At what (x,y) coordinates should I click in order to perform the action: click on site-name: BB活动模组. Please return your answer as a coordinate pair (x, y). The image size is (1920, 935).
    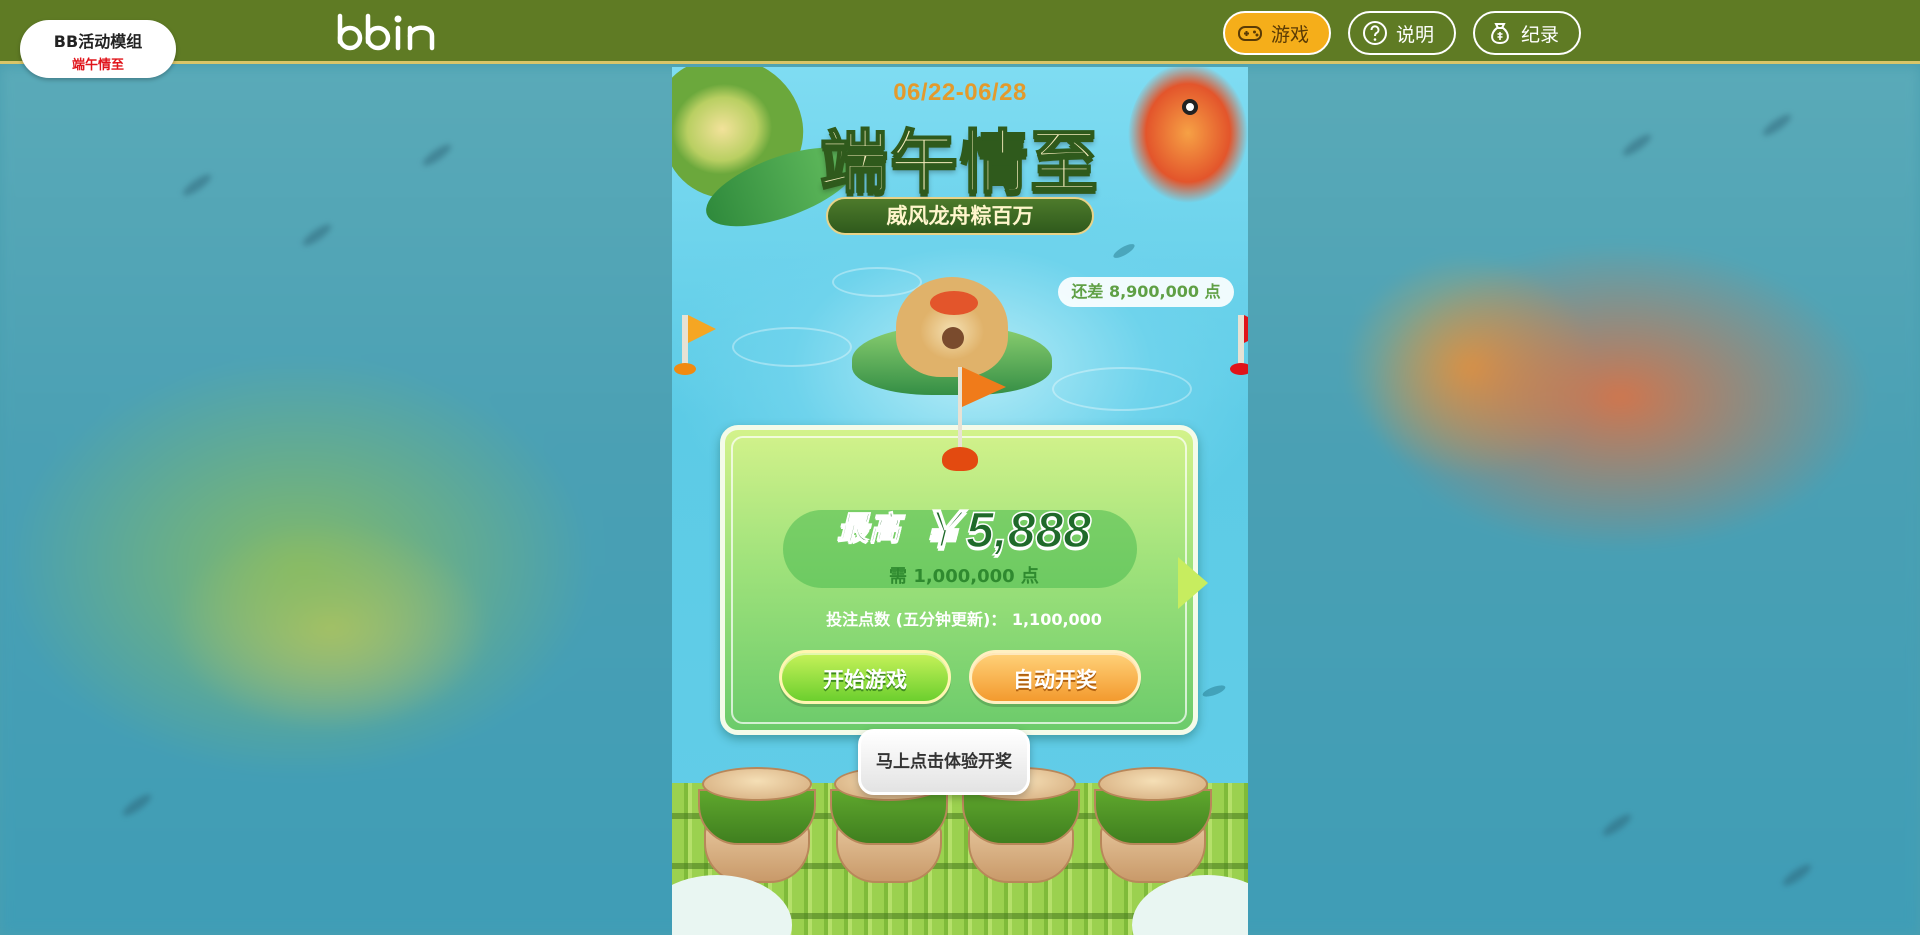
    Looking at the image, I should click on (98, 41).